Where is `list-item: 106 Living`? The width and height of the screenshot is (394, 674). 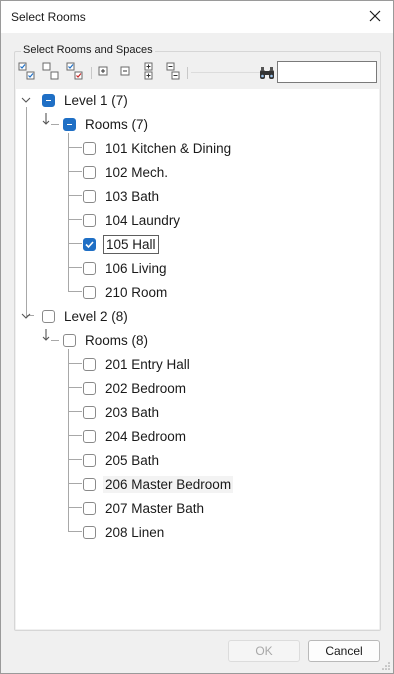 list-item: 106 Living is located at coordinates (126, 268).